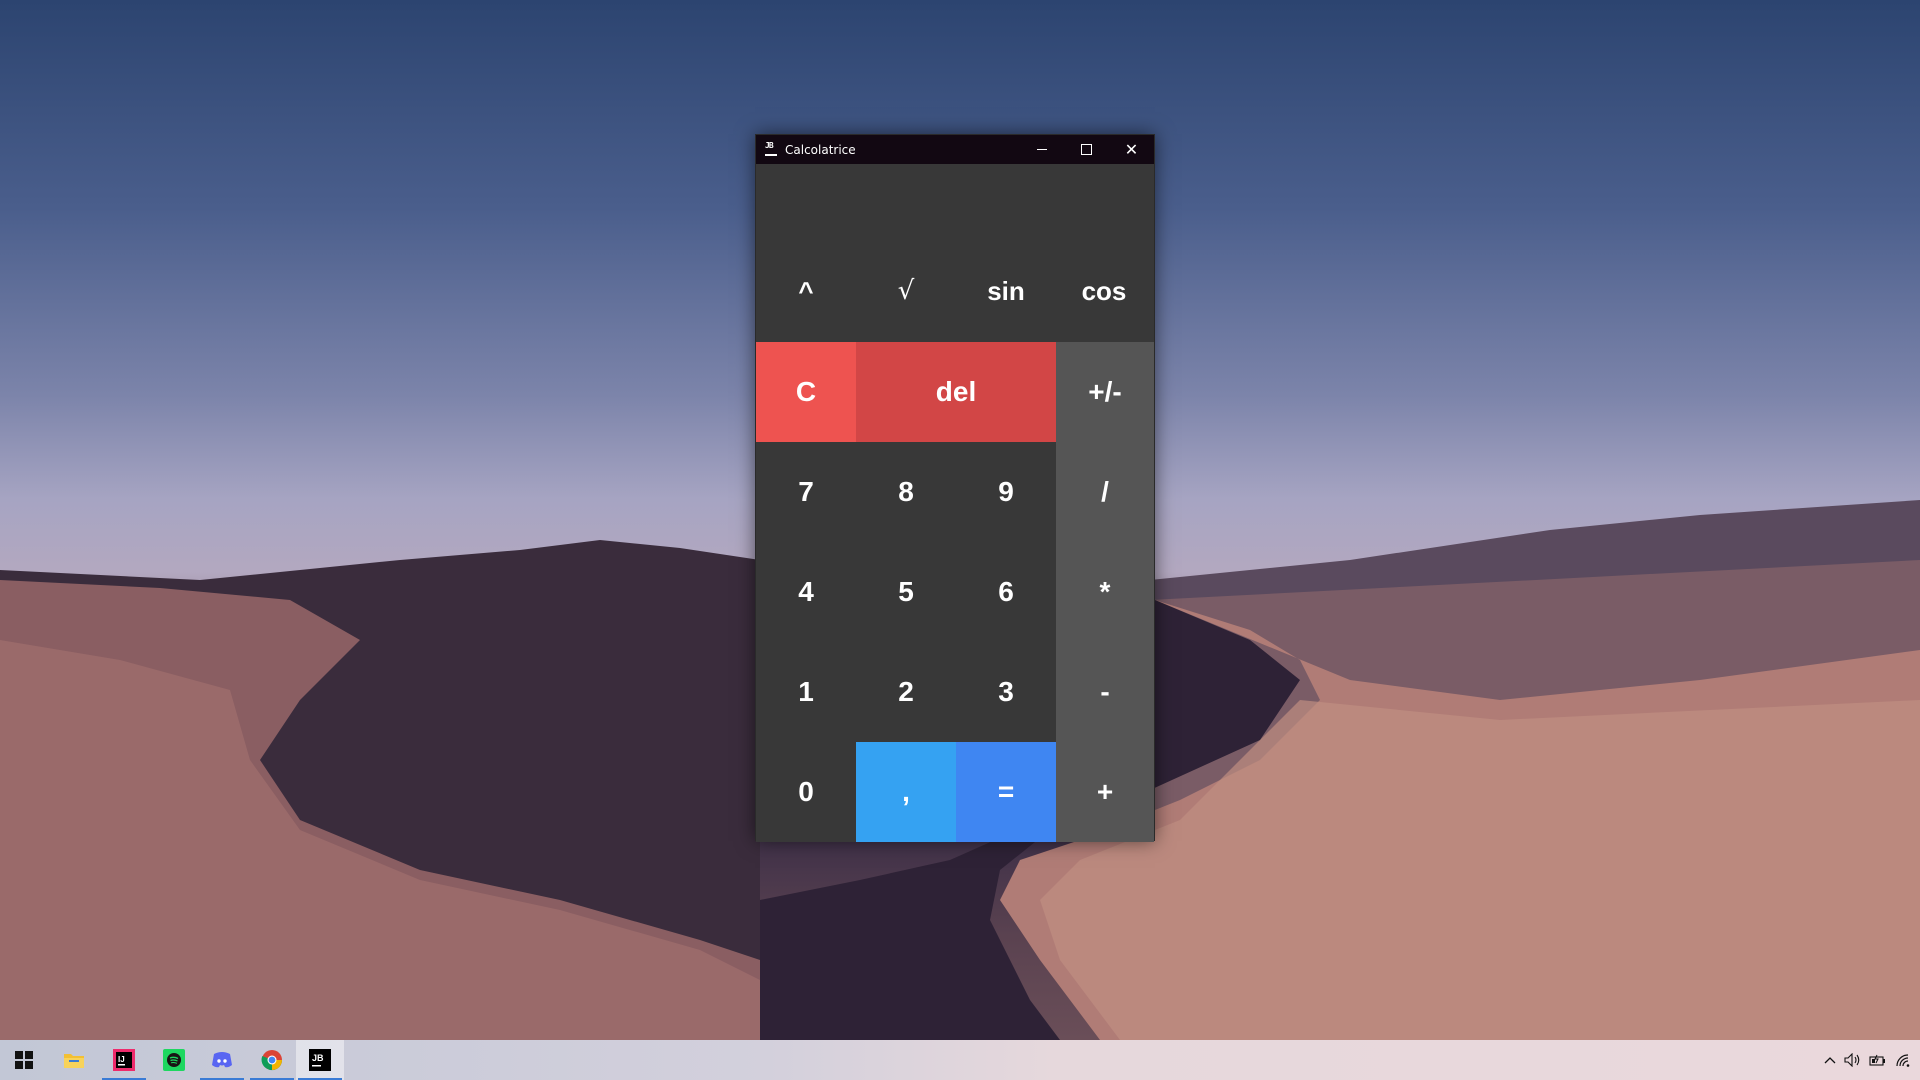 This screenshot has width=1920, height=1080. What do you see at coordinates (955, 149) in the screenshot?
I see `titlebar: JB Calcolatrice ✕` at bounding box center [955, 149].